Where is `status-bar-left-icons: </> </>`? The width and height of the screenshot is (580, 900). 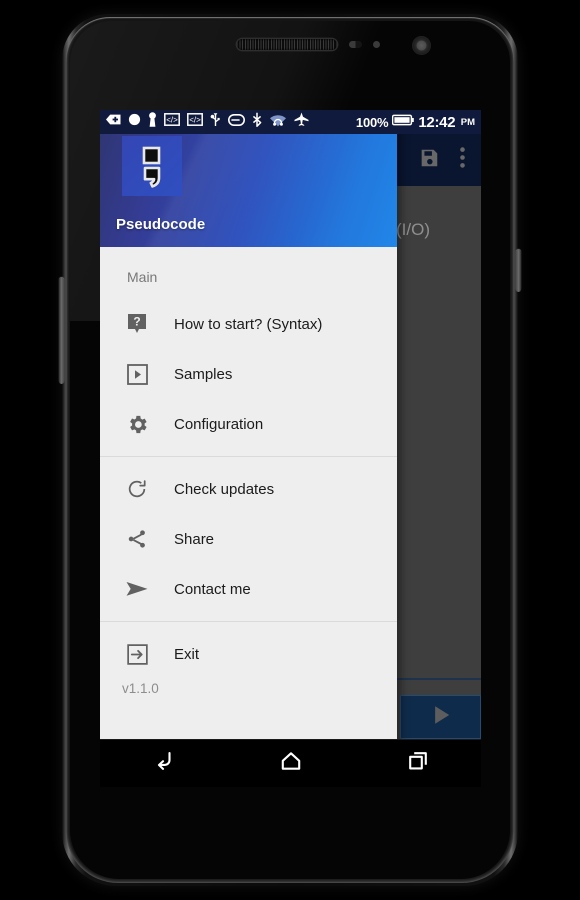 status-bar-left-icons: </> </> is located at coordinates (228, 122).